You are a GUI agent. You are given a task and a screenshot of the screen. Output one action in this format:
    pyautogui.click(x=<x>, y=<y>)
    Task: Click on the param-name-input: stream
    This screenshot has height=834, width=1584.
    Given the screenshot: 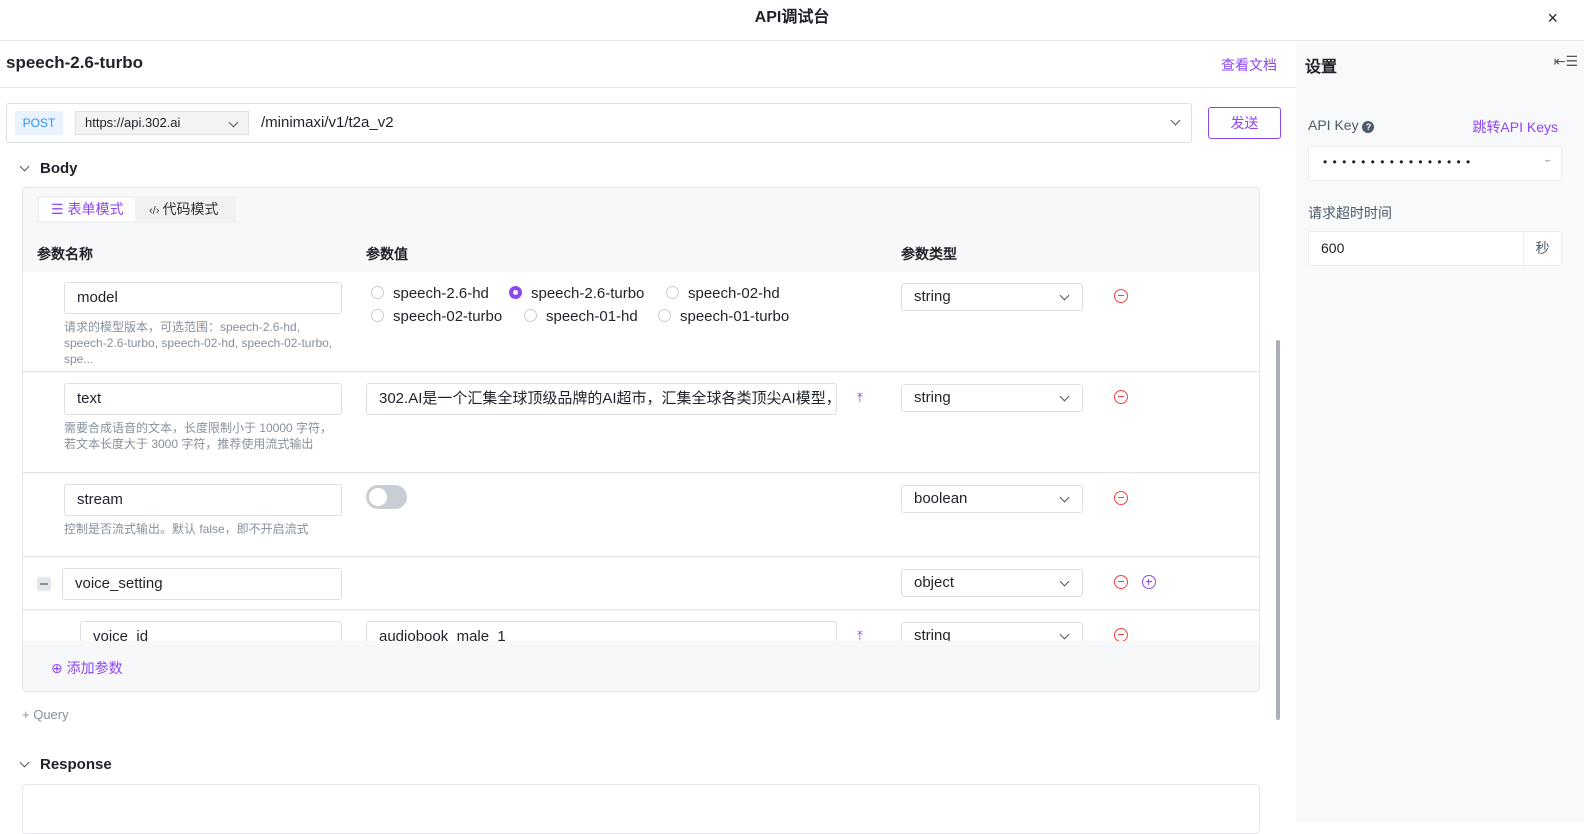 What is the action you would take?
    pyautogui.click(x=203, y=500)
    